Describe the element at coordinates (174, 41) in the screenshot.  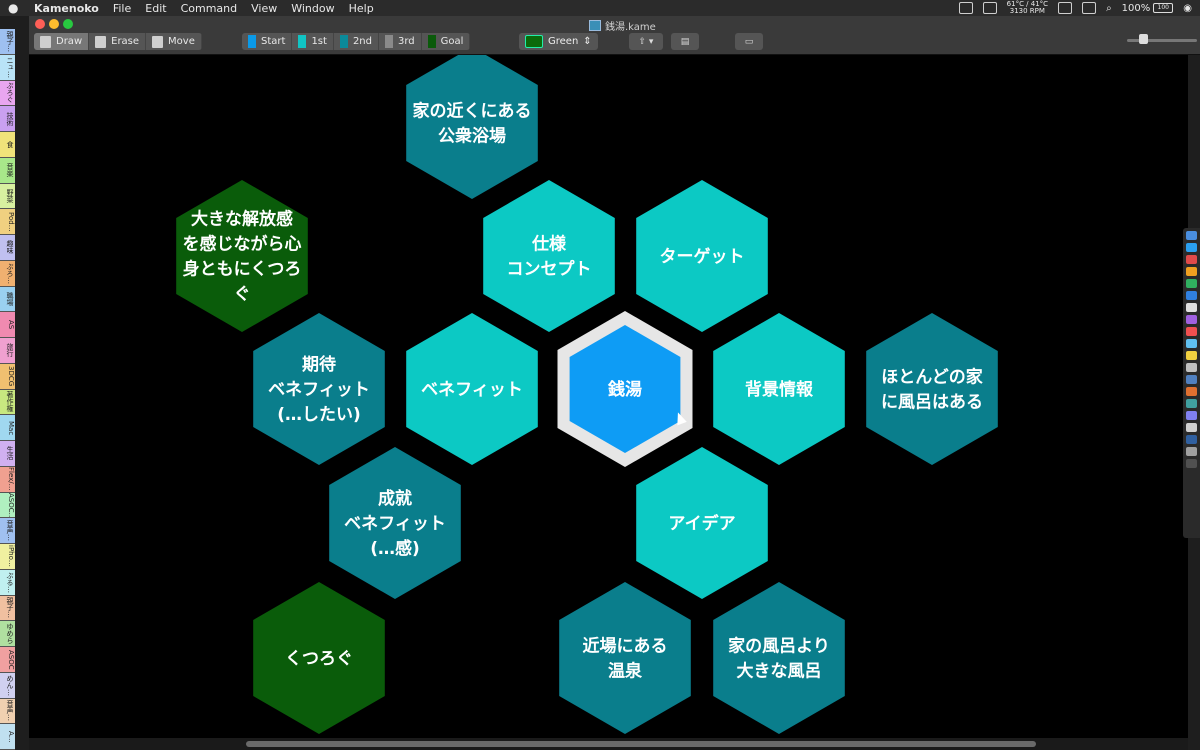
I see `move-tool-button: Move` at that location.